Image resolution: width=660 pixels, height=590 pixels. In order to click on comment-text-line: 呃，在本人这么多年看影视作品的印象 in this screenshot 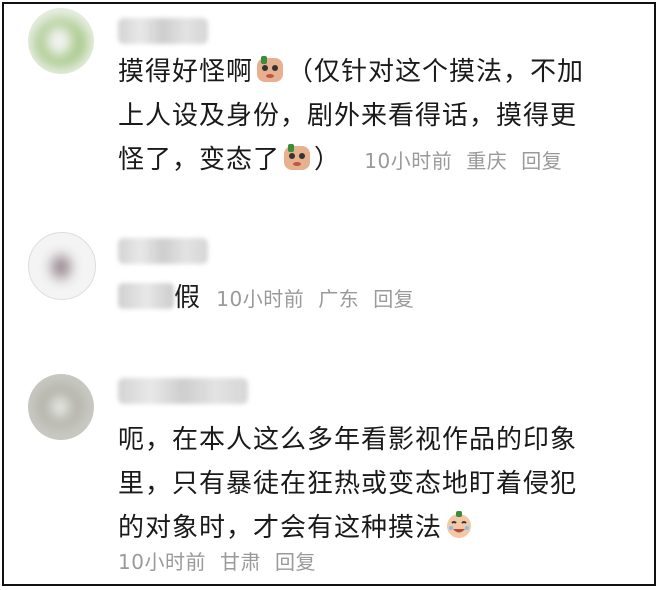, I will do `click(348, 440)`.